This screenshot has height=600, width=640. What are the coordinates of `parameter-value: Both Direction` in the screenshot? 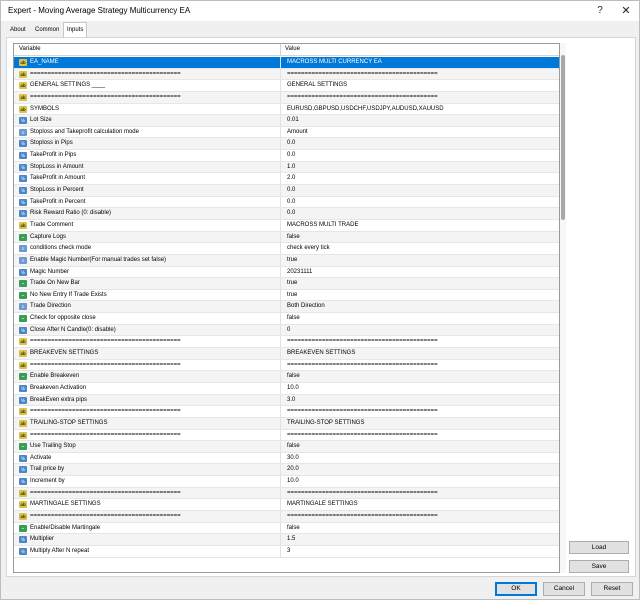 It's located at (306, 306).